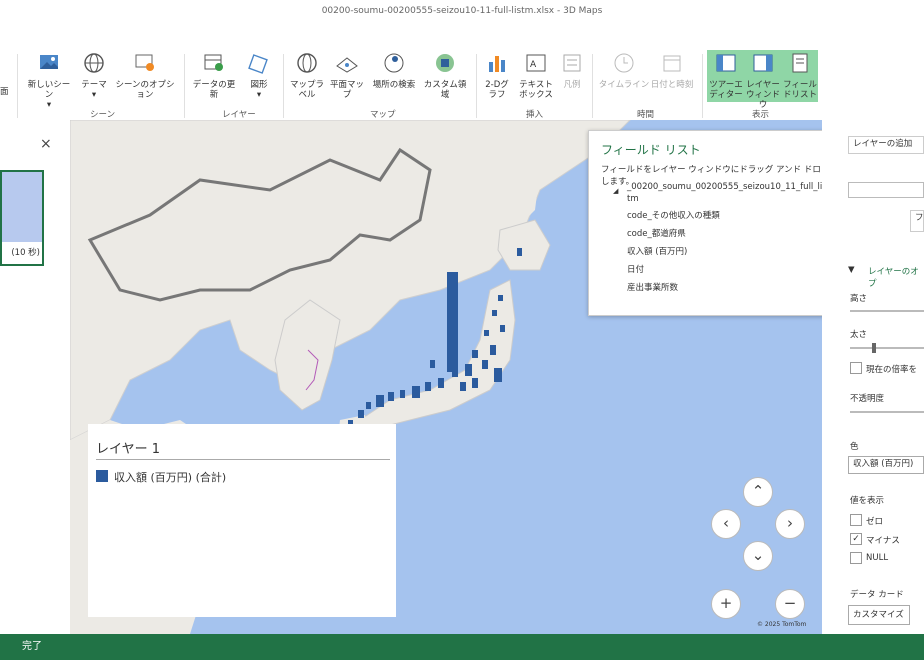  What do you see at coordinates (800, 76) in the screenshot?
I see `field-list-button: フィールドリスト` at bounding box center [800, 76].